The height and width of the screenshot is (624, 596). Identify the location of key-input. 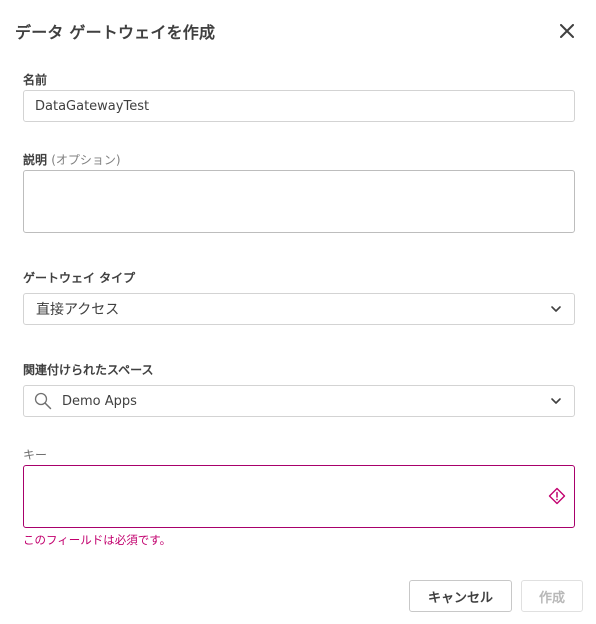
(299, 496).